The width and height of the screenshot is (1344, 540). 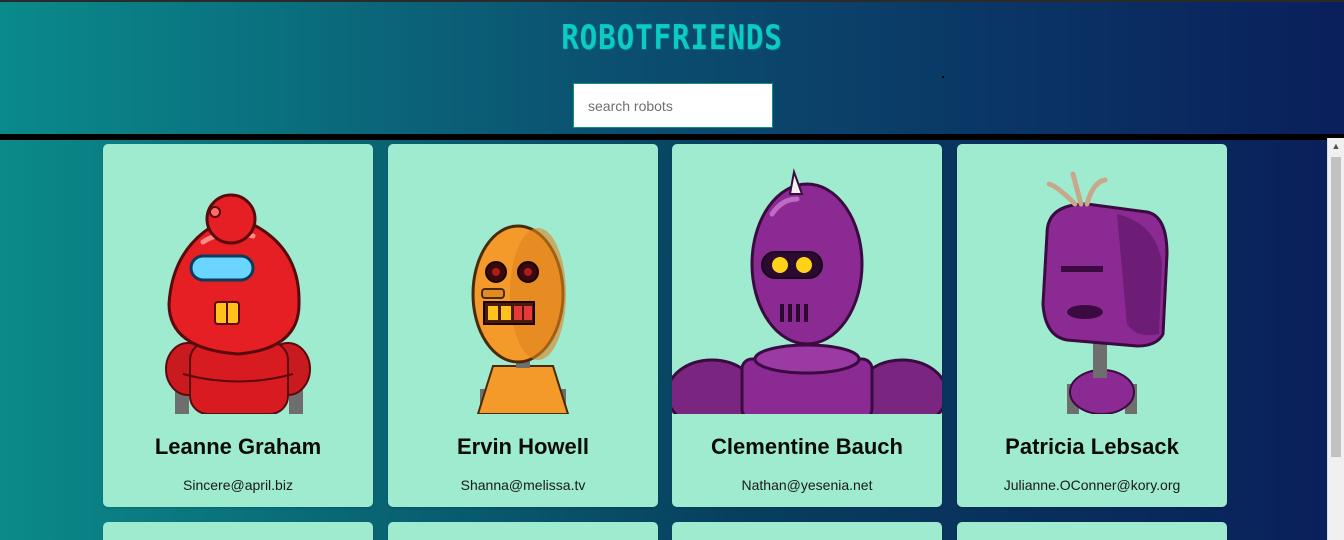 I want to click on robot-avatar-violet, so click(x=1105, y=292).